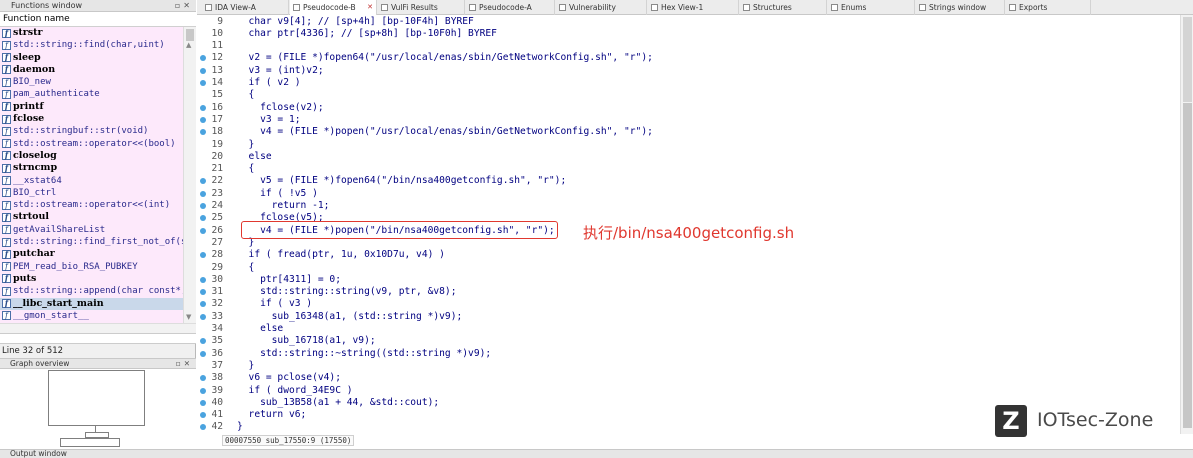  I want to click on graph-node, so click(90, 442).